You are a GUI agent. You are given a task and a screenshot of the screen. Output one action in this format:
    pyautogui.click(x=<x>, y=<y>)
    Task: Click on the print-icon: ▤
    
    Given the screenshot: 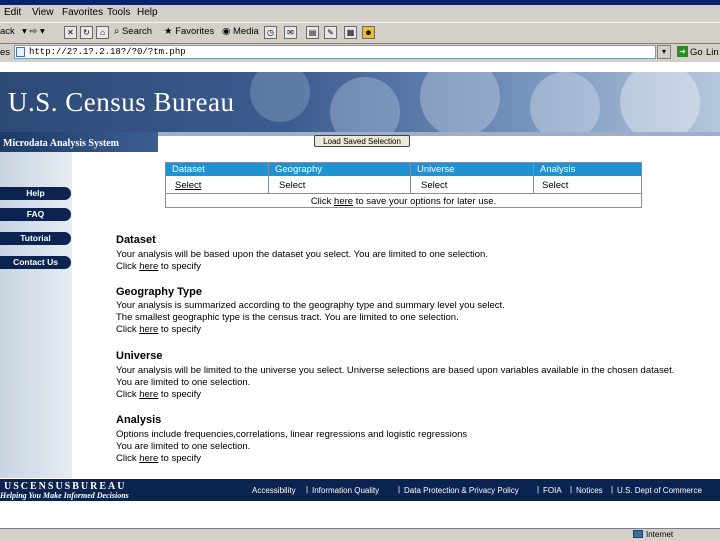 What is the action you would take?
    pyautogui.click(x=312, y=32)
    